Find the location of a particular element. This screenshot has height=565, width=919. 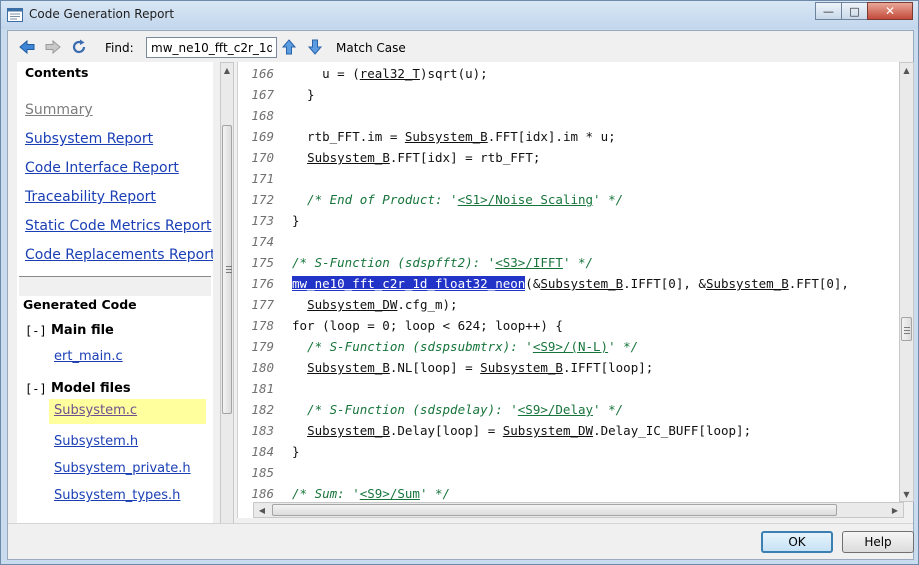

code-hyperlink: <S9>/Delay is located at coordinates (555, 409).